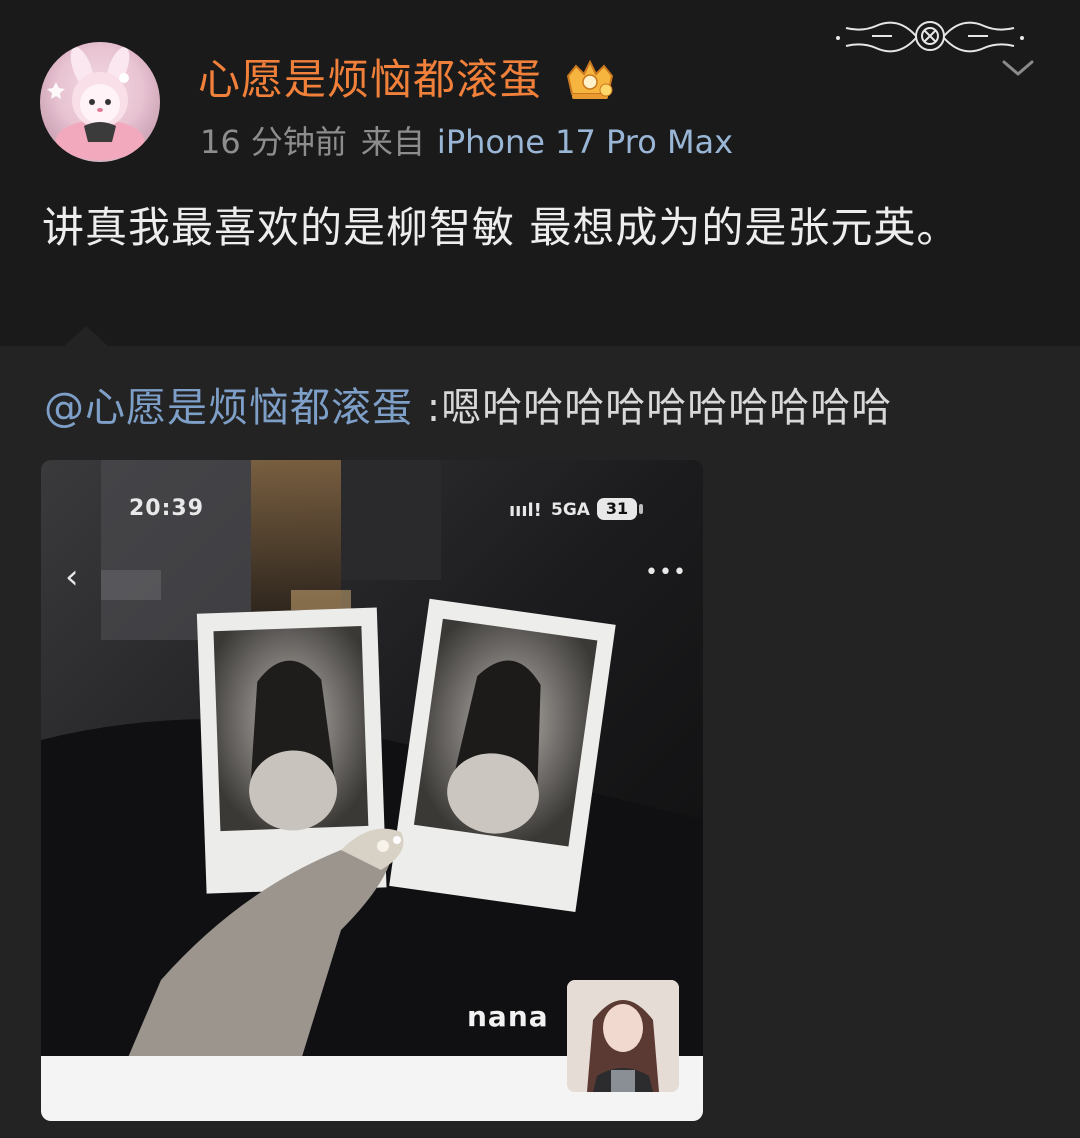  I want to click on avatar-image, so click(95, 103).